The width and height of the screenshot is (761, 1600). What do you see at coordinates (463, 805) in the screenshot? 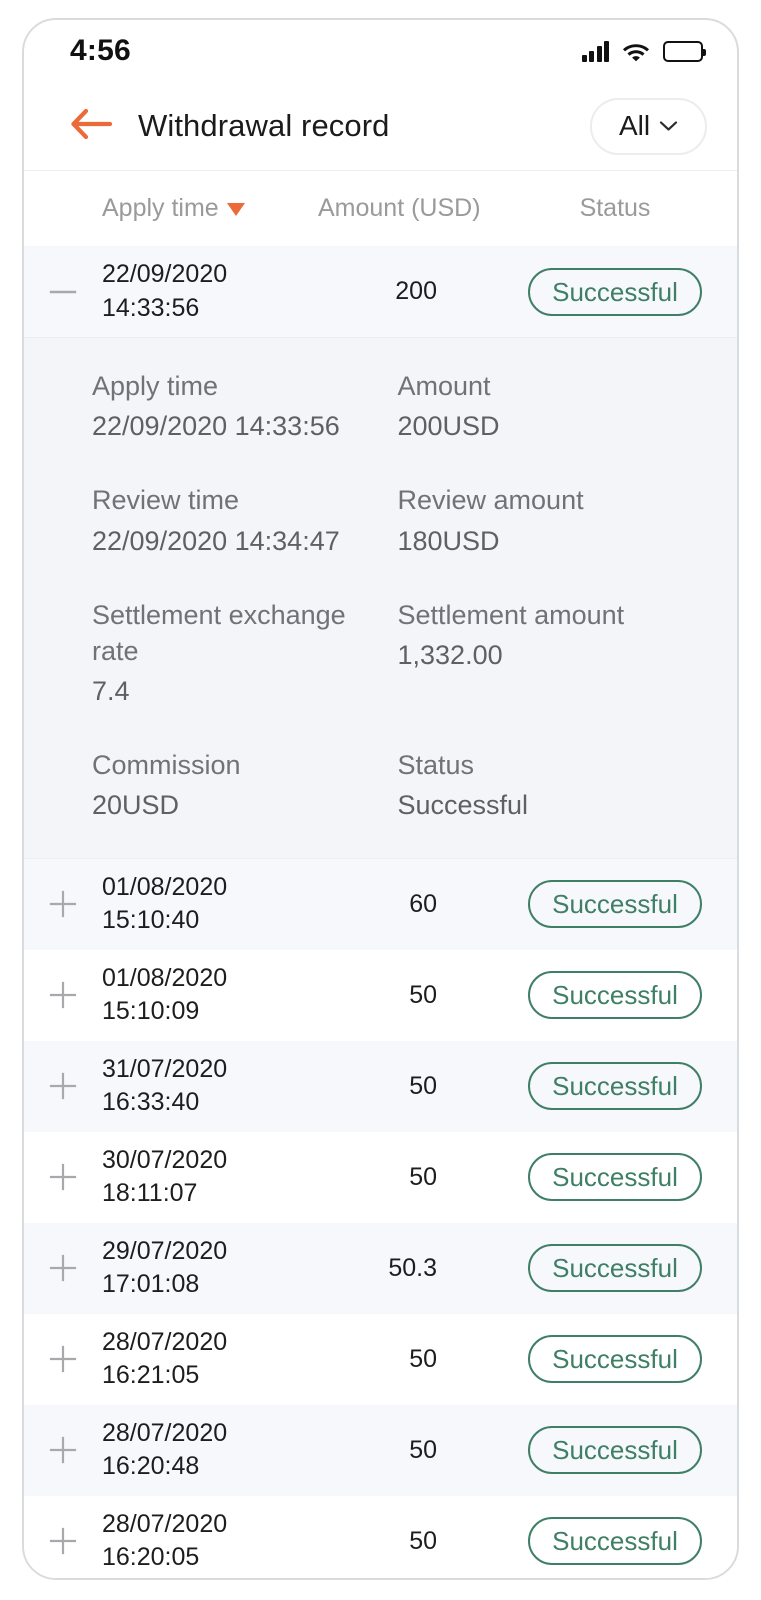
I see `detail-value-status: Successful` at bounding box center [463, 805].